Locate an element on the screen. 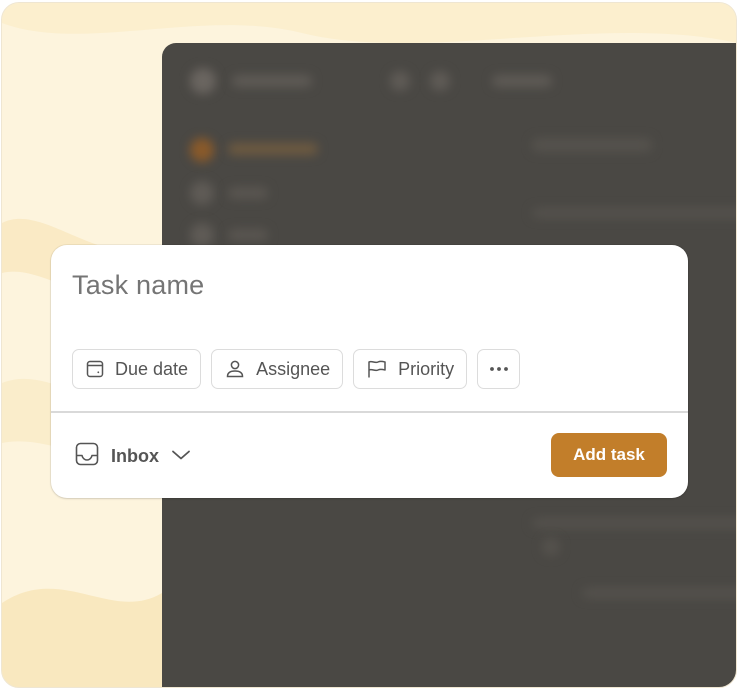 This screenshot has height=690, width=738. priority-label: Priority is located at coordinates (426, 368).